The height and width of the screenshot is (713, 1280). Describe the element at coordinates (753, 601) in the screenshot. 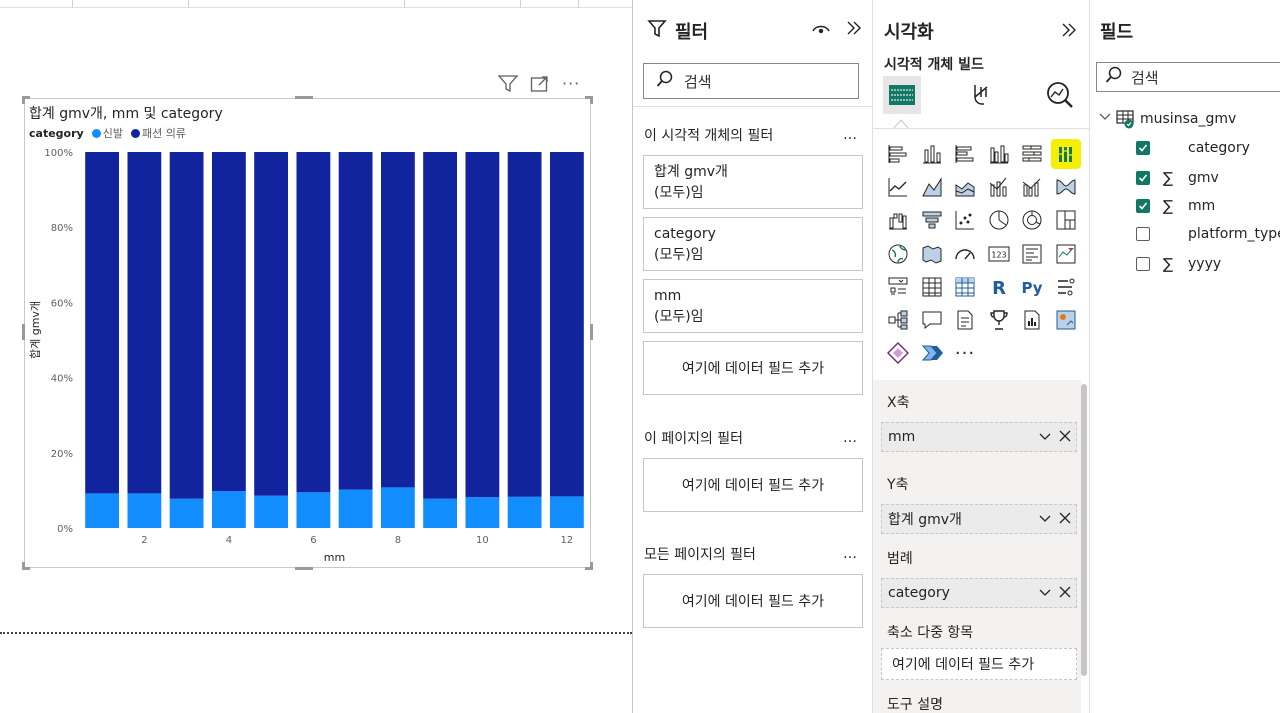

I see `add-data-field-all-pages: 여기에 데이터 필드 추가` at that location.